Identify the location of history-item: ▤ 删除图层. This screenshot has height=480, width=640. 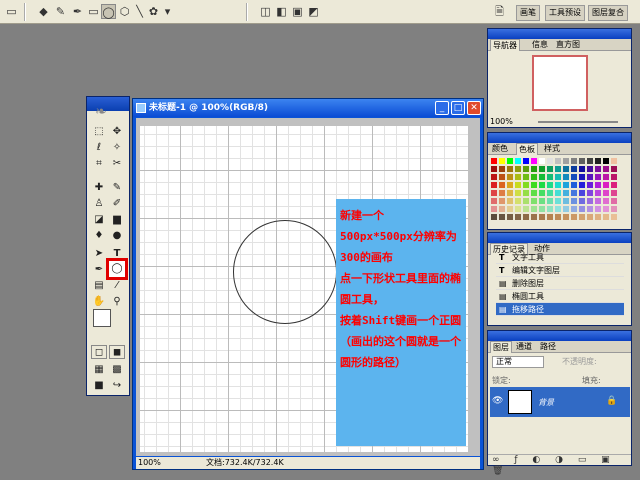
(560, 283).